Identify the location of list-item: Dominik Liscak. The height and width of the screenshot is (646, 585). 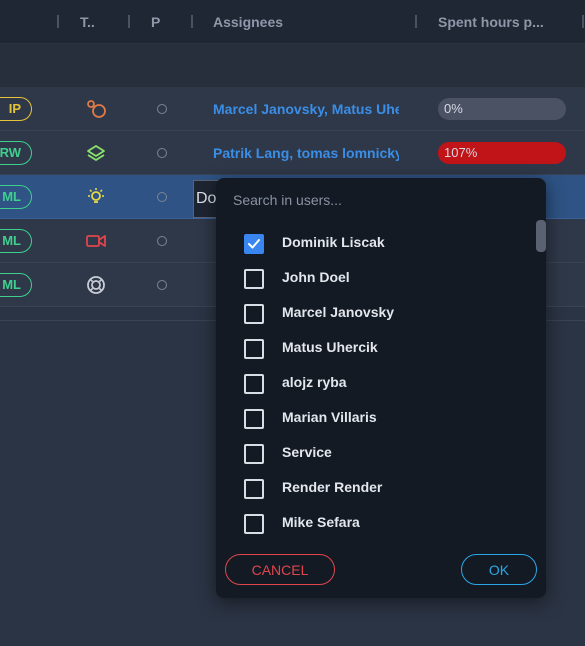
(376, 242).